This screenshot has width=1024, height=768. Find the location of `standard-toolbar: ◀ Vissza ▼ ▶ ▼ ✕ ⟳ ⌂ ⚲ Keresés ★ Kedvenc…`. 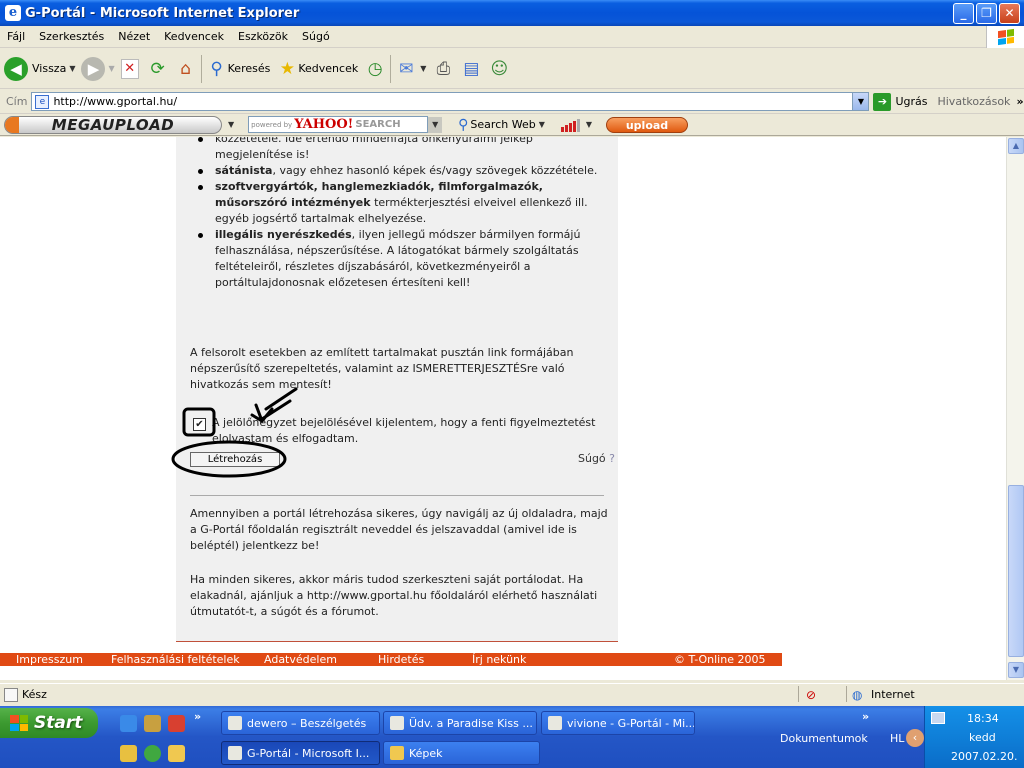

standard-toolbar: ◀ Vissza ▼ ▶ ▼ ✕ ⟳ ⌂ ⚲ Keresés ★ Kedvenc… is located at coordinates (512, 69).